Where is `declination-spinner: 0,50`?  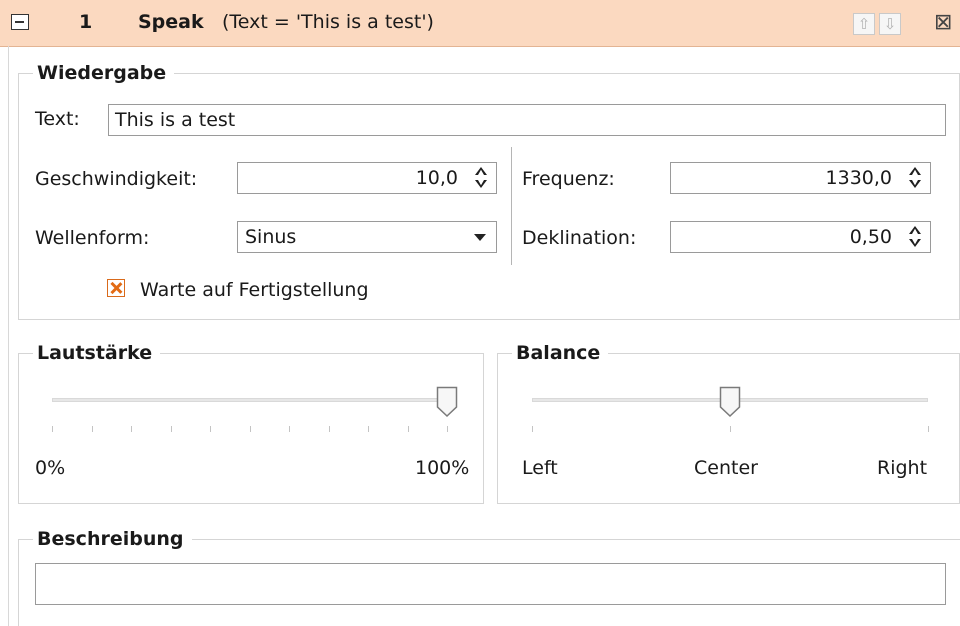 declination-spinner: 0,50 is located at coordinates (800, 237).